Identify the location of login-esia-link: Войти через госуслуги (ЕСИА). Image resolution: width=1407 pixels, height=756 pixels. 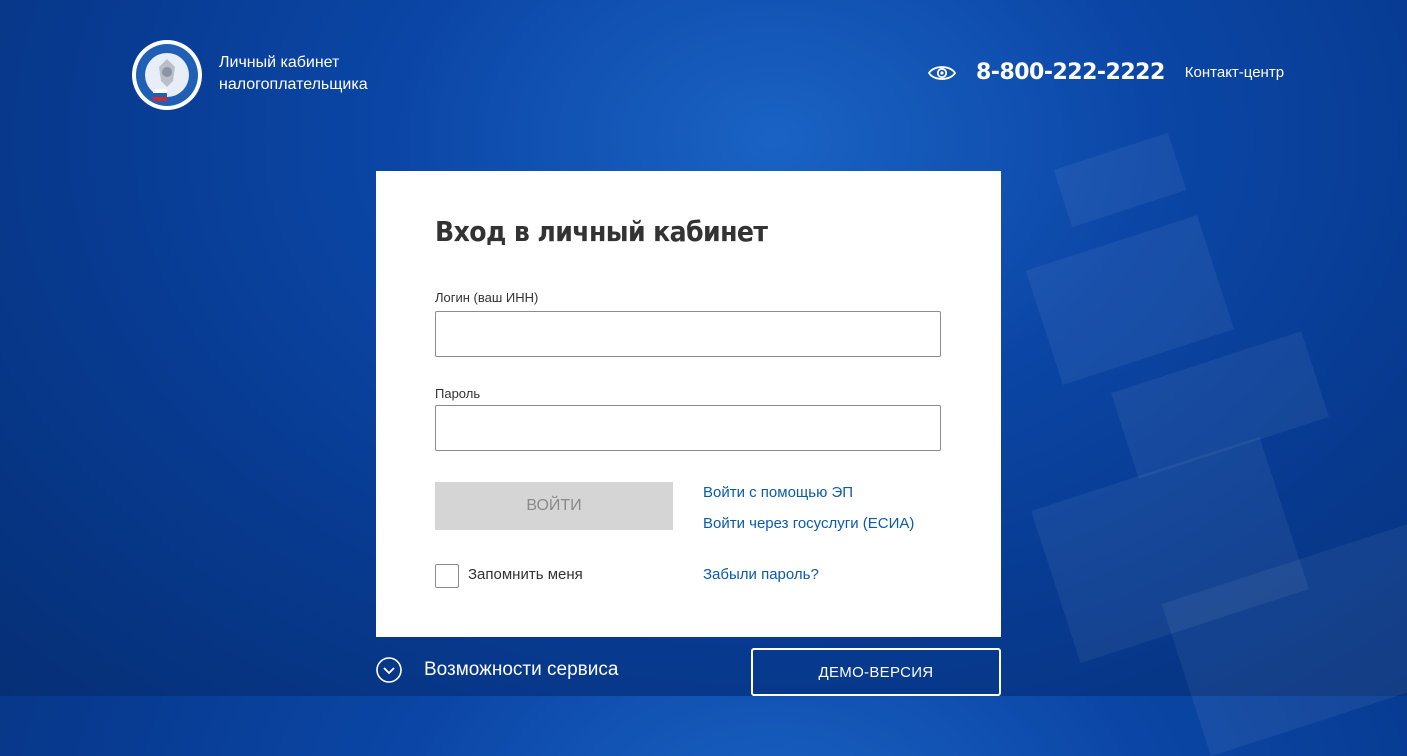
(808, 523).